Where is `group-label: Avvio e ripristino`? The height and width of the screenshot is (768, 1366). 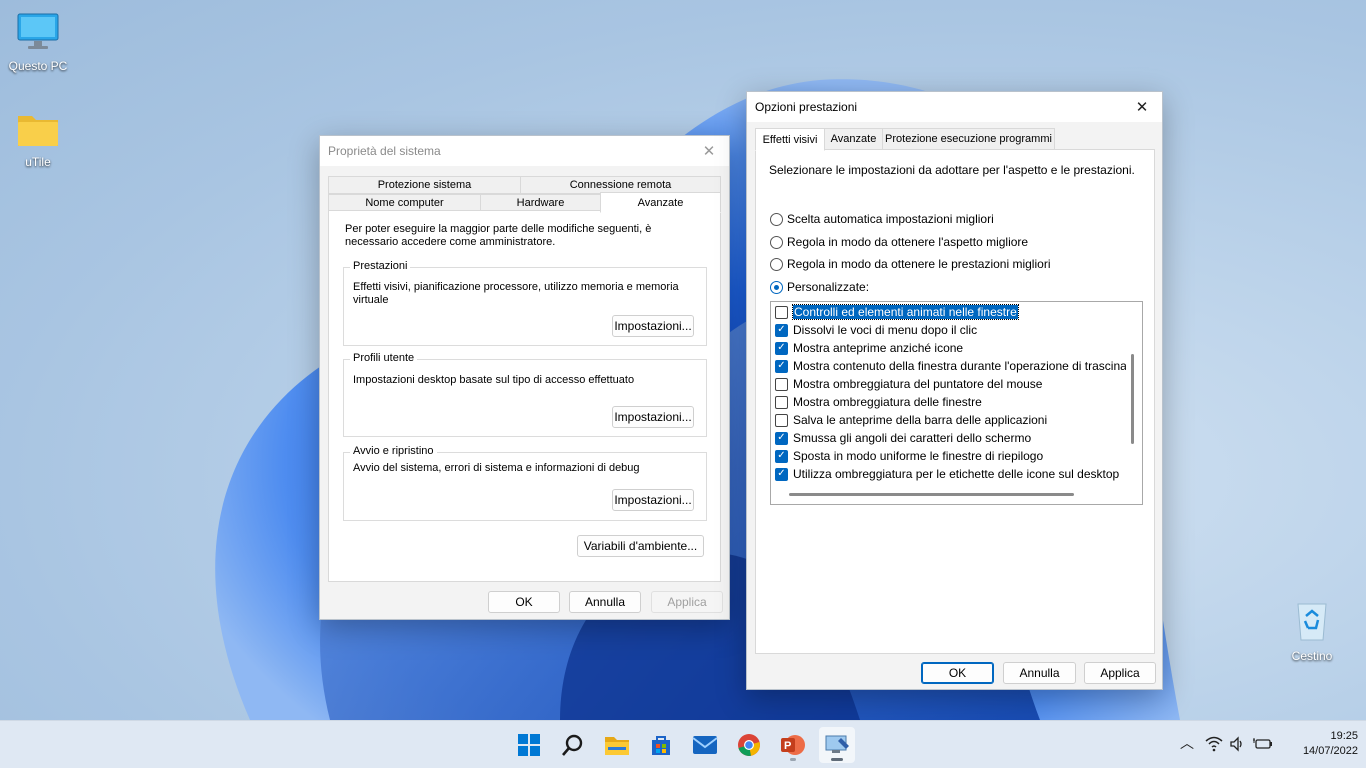 group-label: Avvio e ripristino is located at coordinates (393, 451).